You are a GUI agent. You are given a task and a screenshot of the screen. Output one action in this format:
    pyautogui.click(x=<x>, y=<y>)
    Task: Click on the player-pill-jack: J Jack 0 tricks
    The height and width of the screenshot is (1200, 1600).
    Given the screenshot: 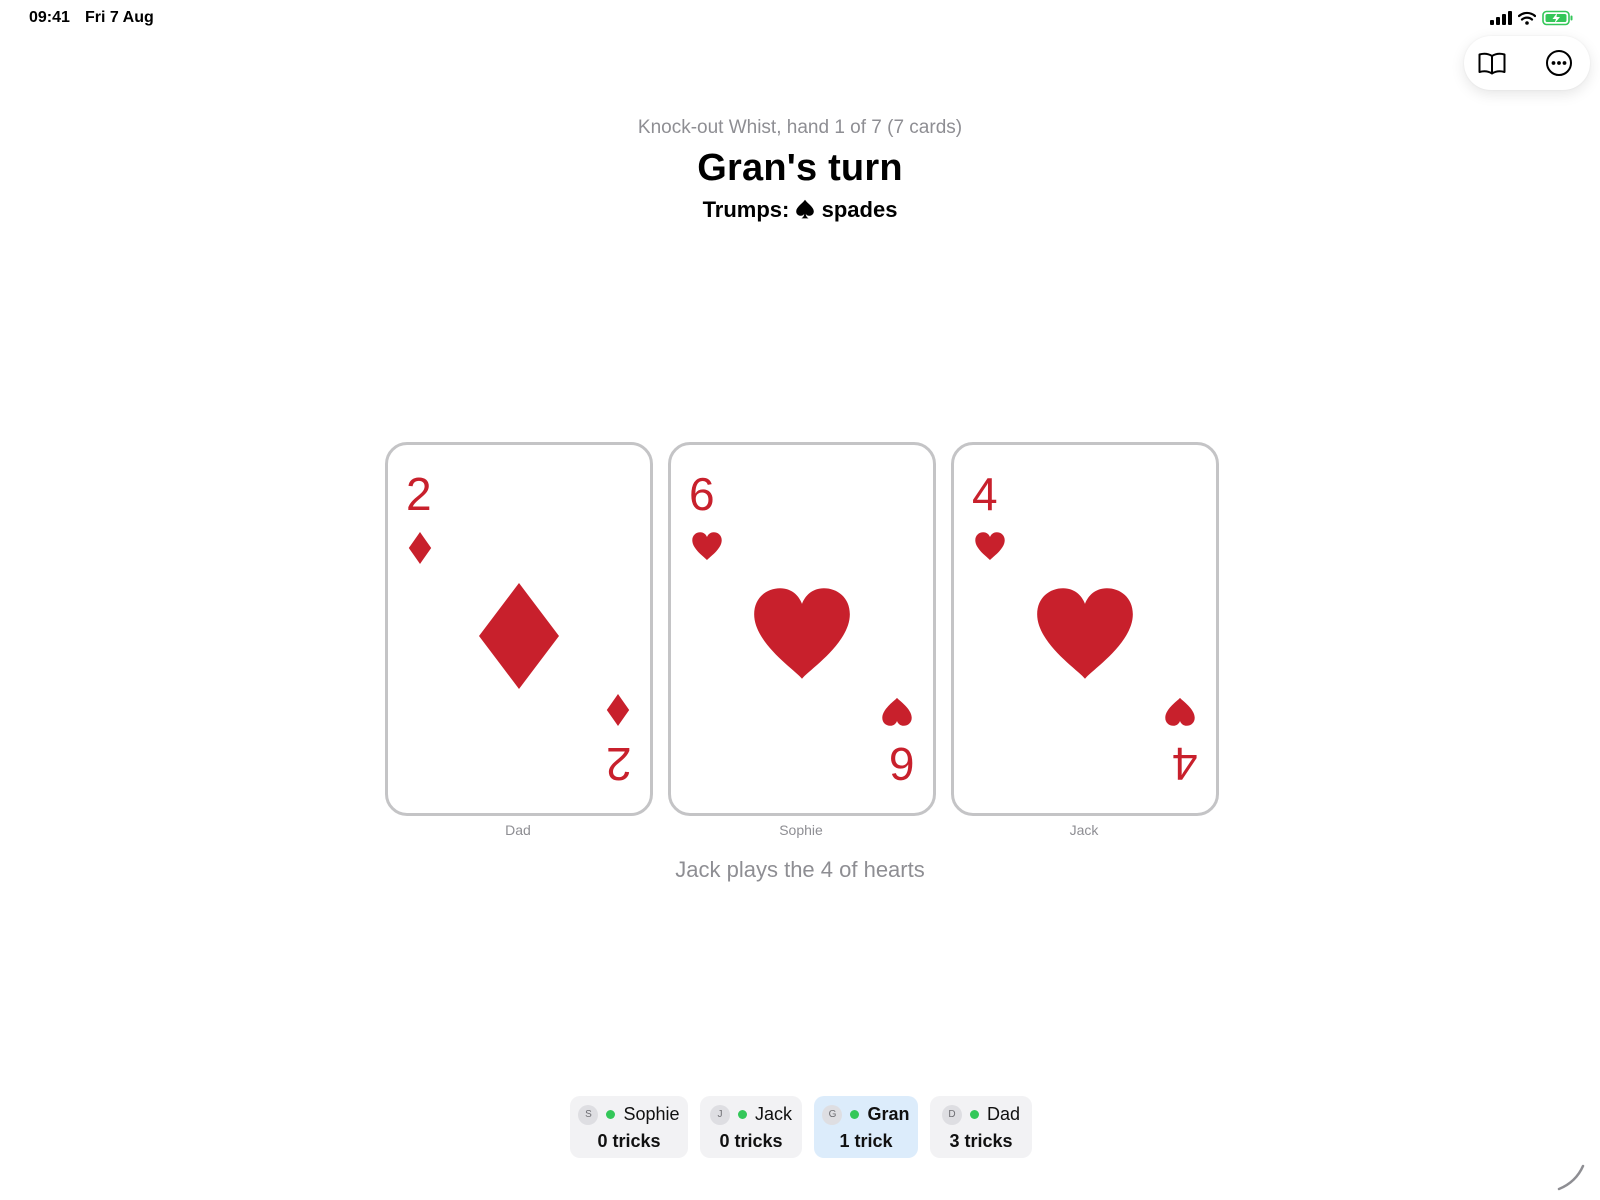 What is the action you would take?
    pyautogui.click(x=751, y=1127)
    